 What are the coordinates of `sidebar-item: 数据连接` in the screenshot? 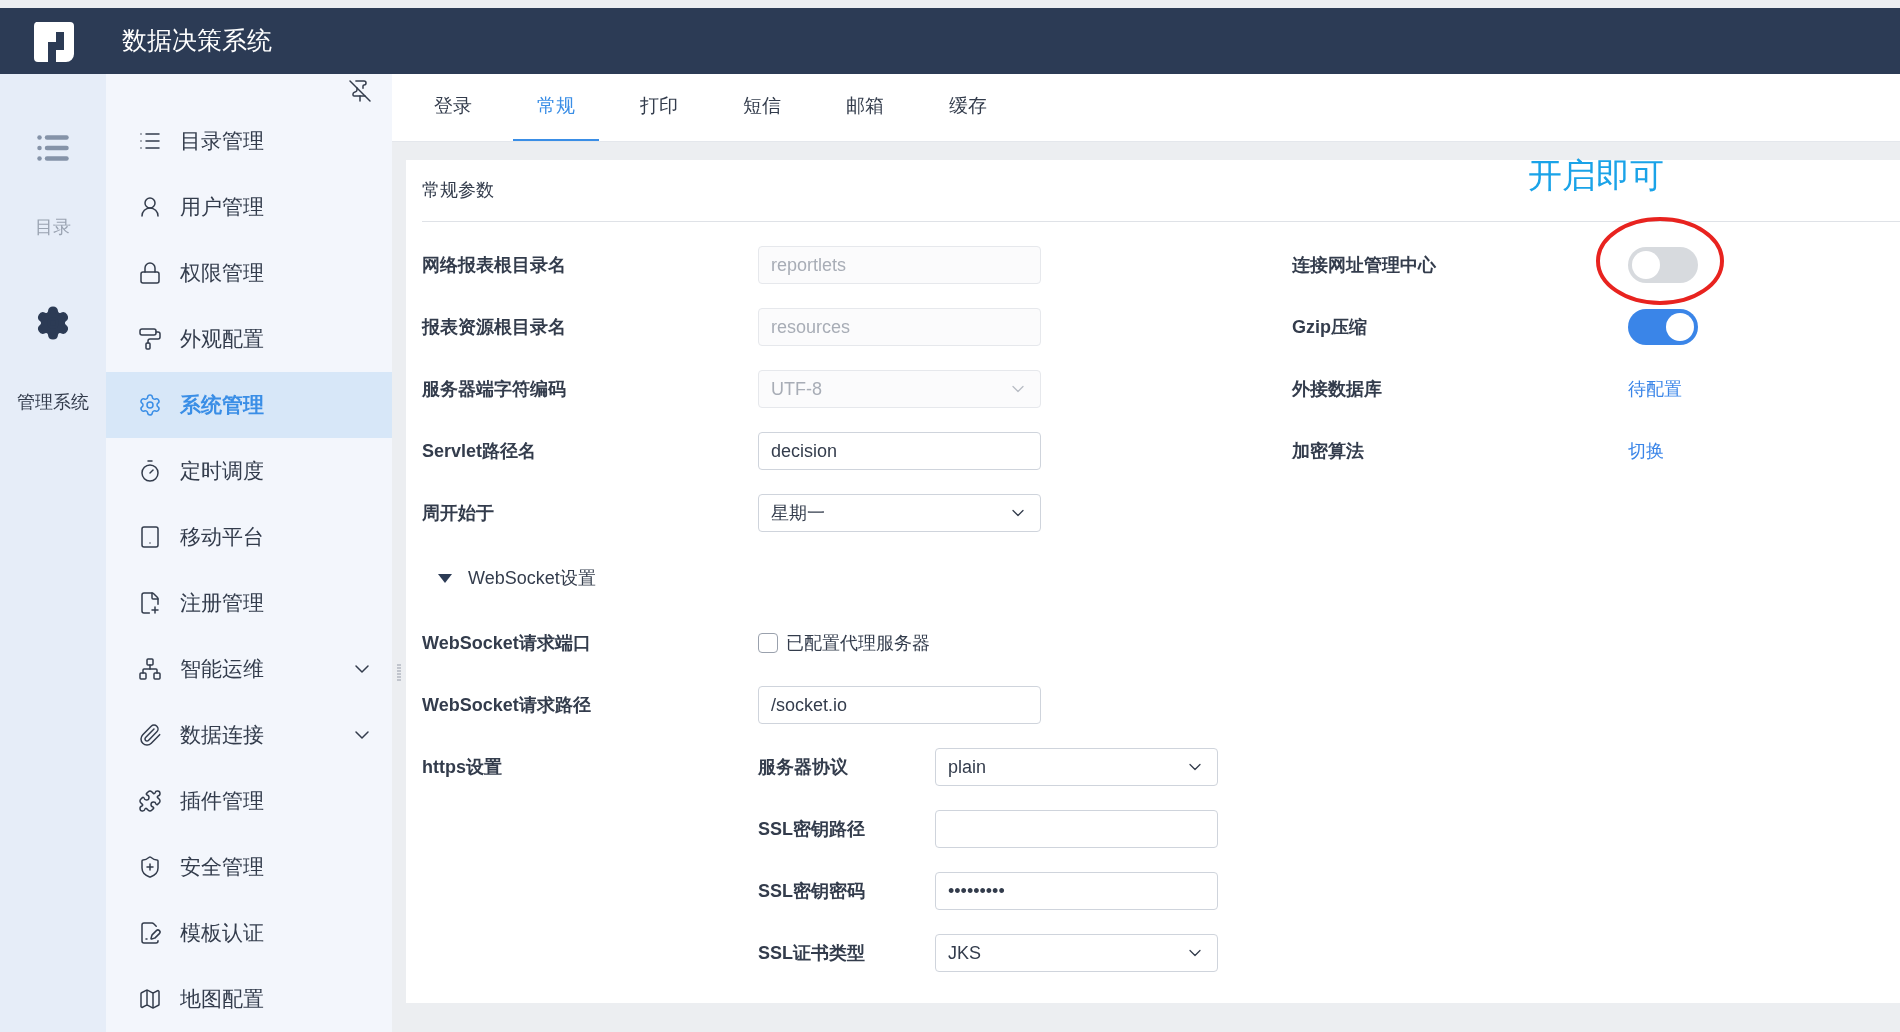 It's located at (249, 735).